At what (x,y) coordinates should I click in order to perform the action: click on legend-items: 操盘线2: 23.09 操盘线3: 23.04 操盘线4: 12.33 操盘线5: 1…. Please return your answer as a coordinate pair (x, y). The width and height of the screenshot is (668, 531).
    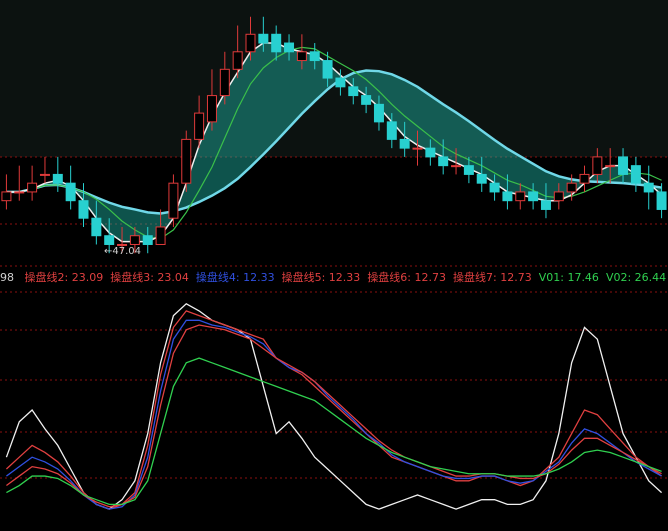
    Looking at the image, I should click on (346, 277).